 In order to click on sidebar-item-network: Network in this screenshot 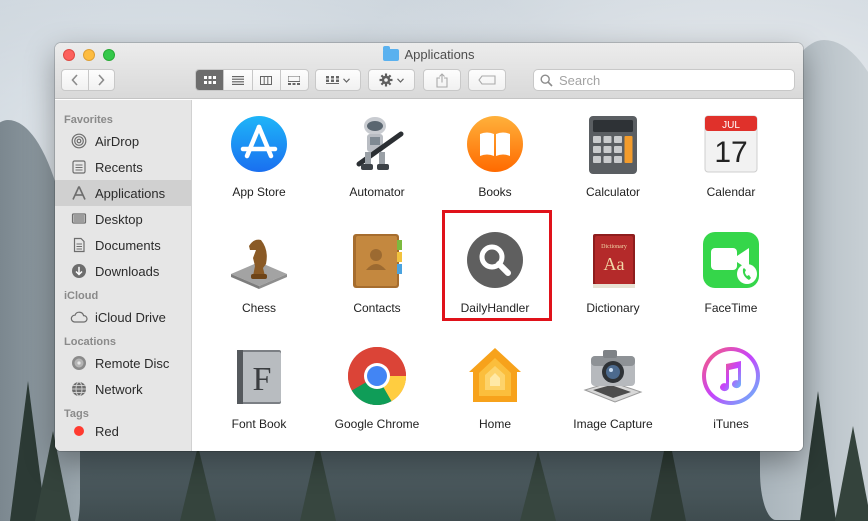, I will do `click(123, 389)`.